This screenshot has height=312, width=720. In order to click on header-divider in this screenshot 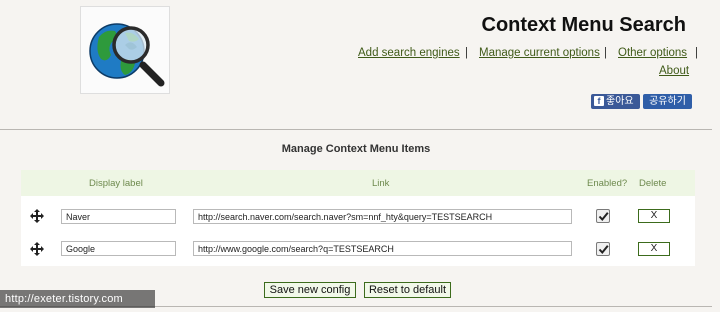, I will do `click(356, 129)`.